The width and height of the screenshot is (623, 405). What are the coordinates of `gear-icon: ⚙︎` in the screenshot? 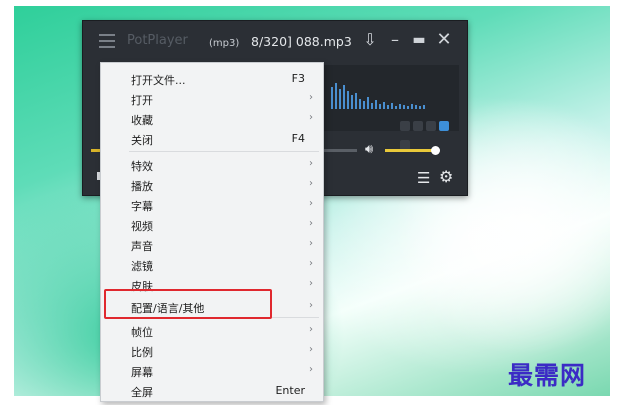 It's located at (446, 176).